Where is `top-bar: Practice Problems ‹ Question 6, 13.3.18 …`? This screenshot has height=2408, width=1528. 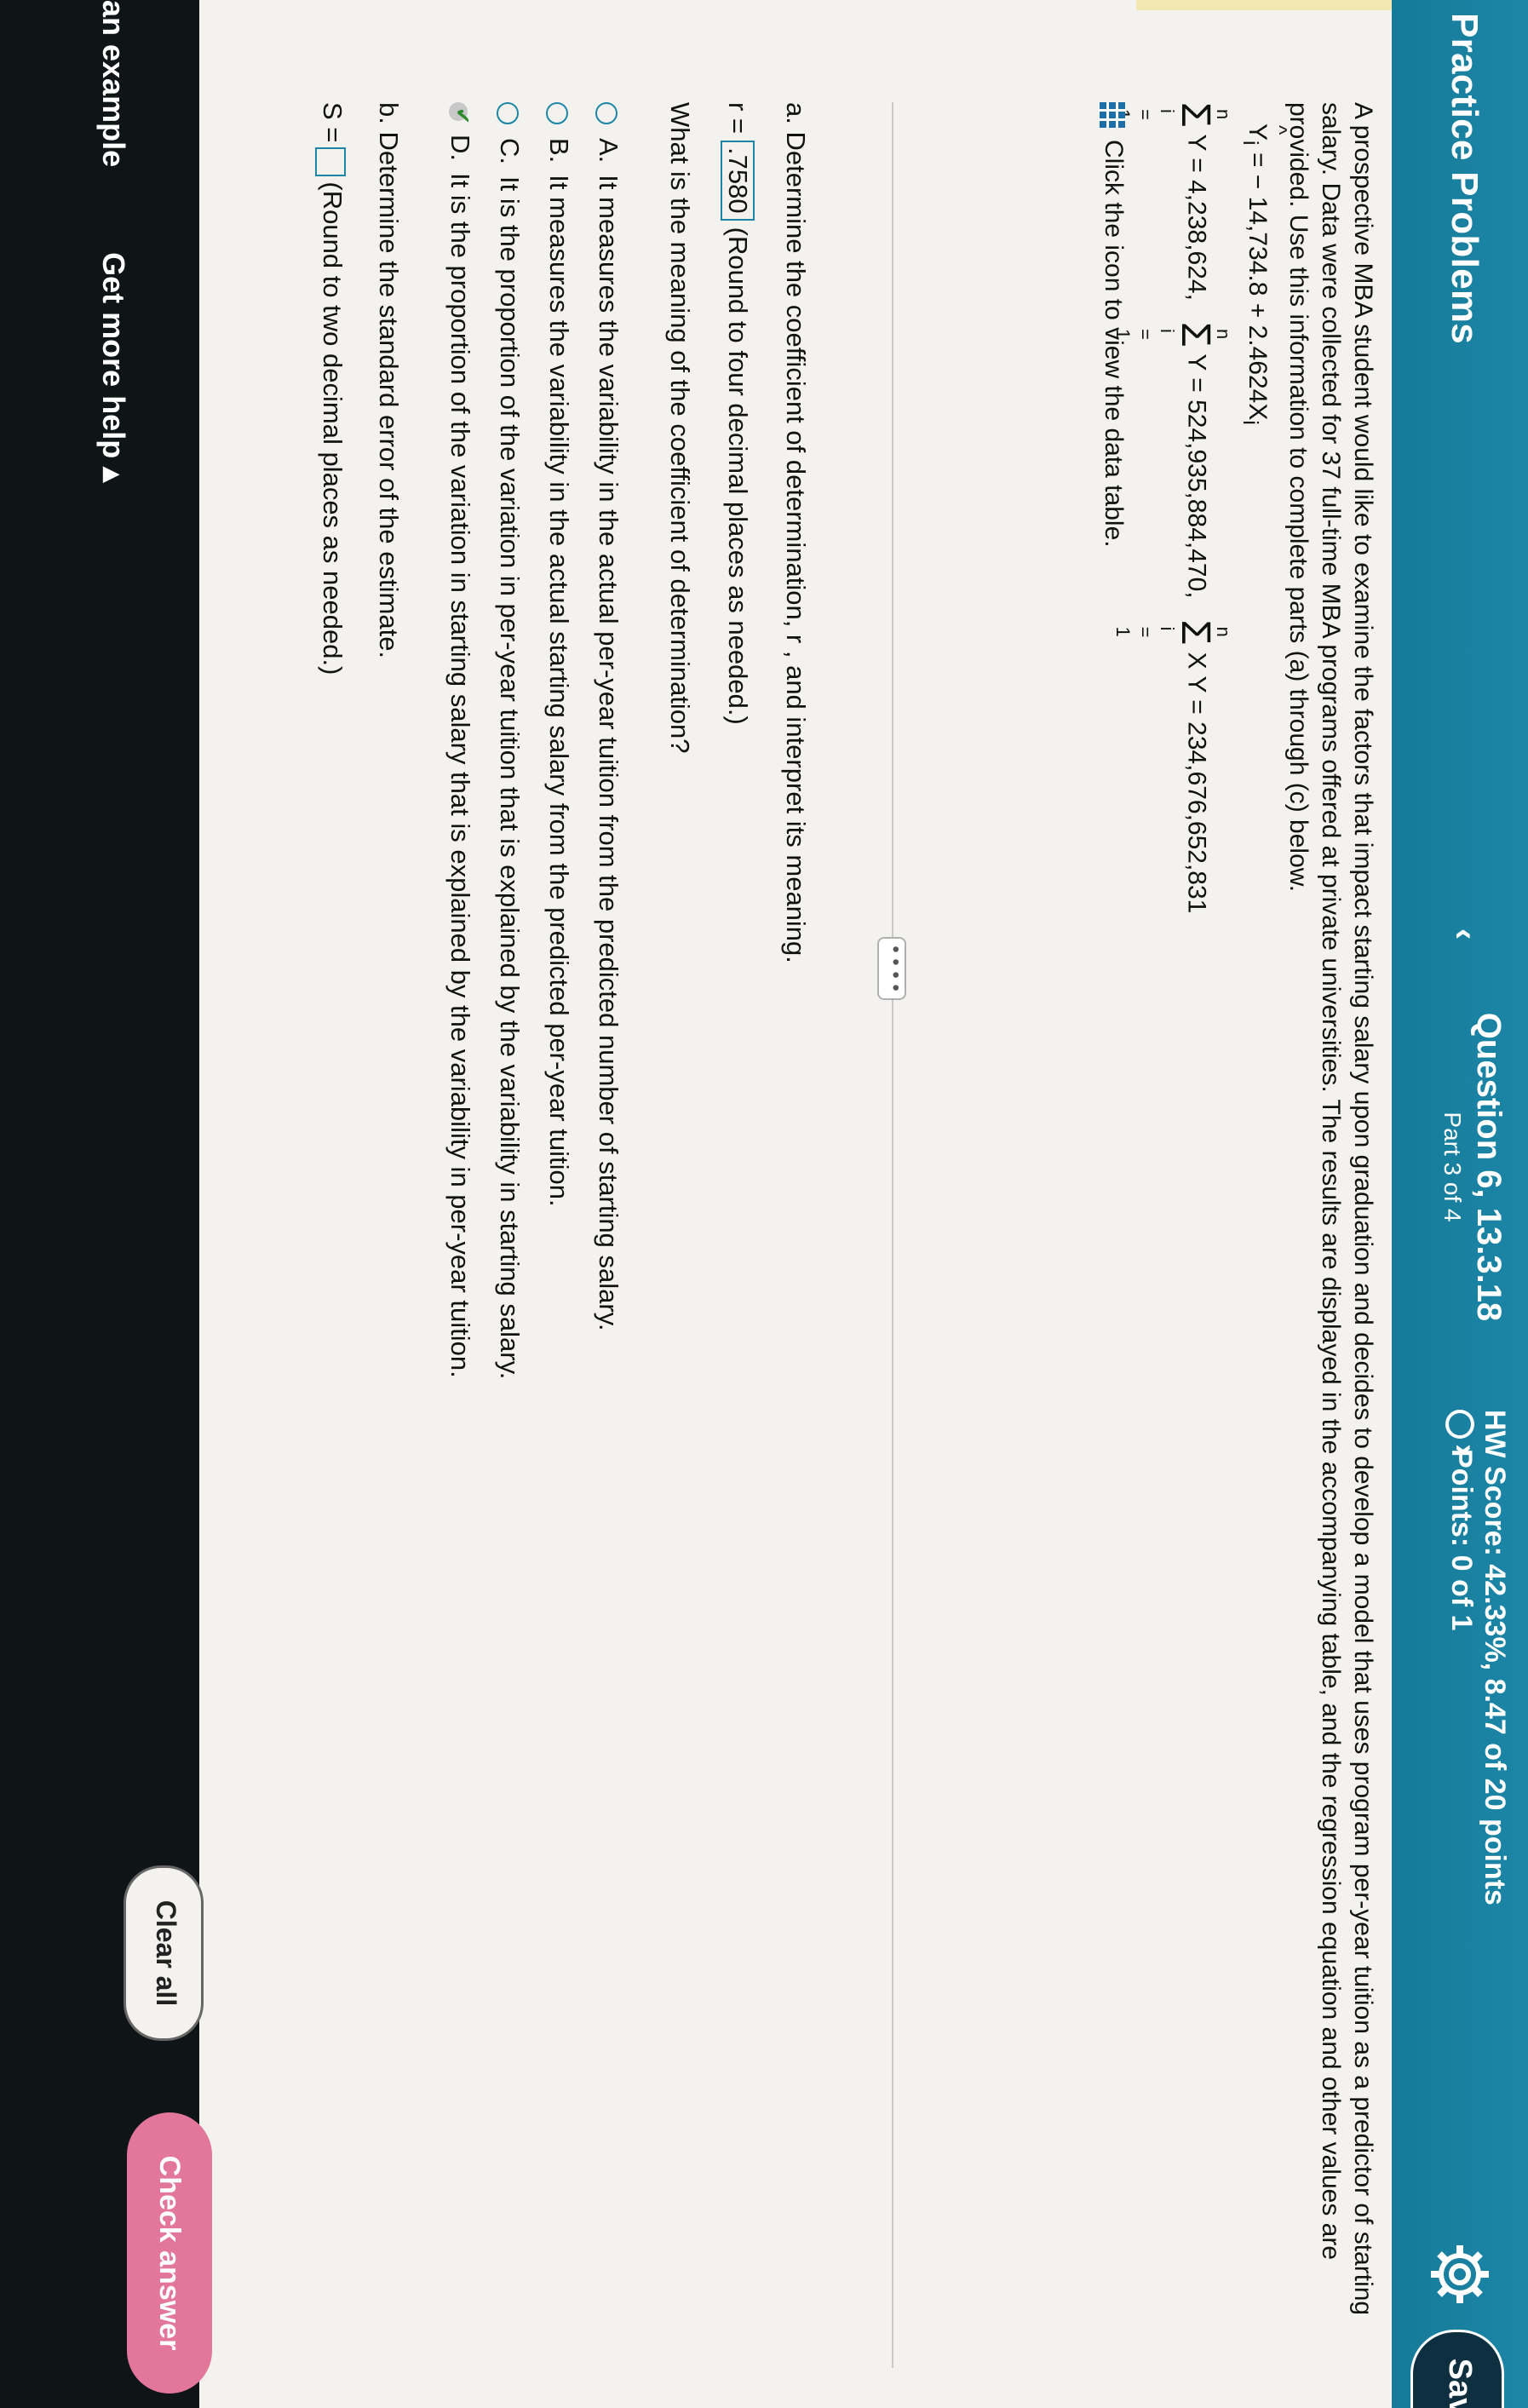
top-bar: Practice Problems ‹ Question 6, 13.3.18 … is located at coordinates (1460, 1204).